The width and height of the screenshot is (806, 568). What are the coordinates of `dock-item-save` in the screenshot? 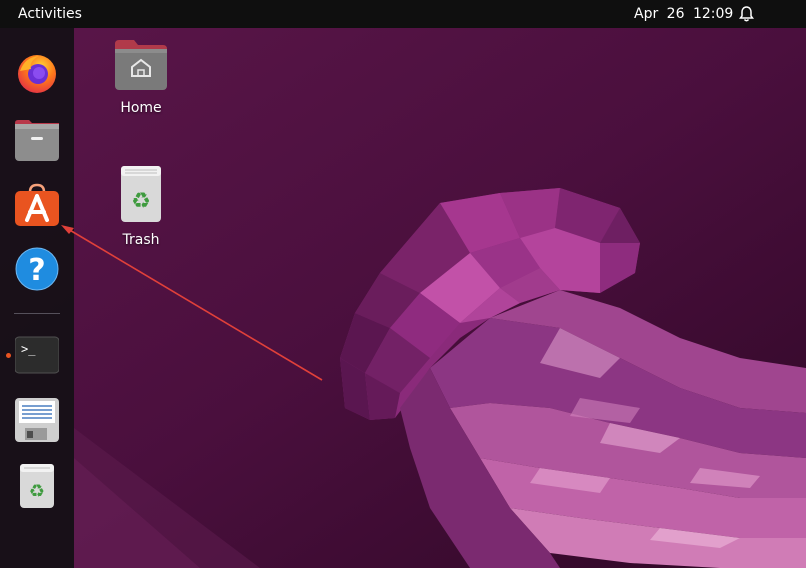 It's located at (37, 420).